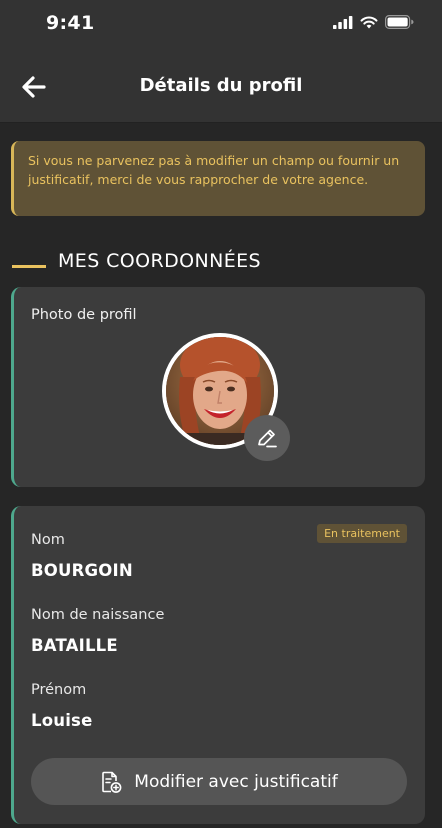 The height and width of the screenshot is (828, 442). I want to click on pencil-icon, so click(267, 438).